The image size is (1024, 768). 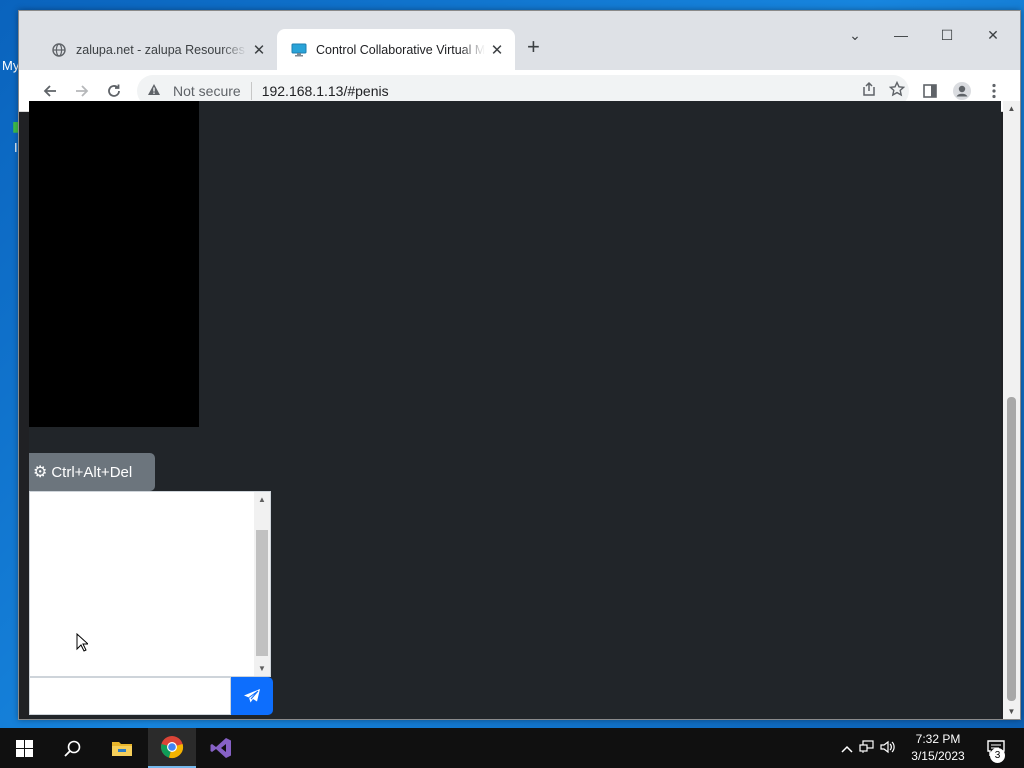 What do you see at coordinates (10, 65) in the screenshot?
I see `desktop-icon-label: My` at bounding box center [10, 65].